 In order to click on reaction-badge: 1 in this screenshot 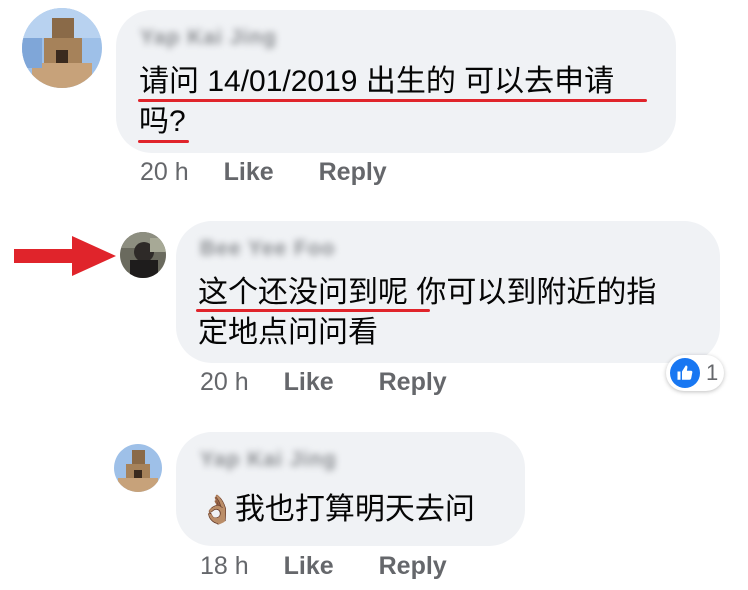, I will do `click(695, 373)`.